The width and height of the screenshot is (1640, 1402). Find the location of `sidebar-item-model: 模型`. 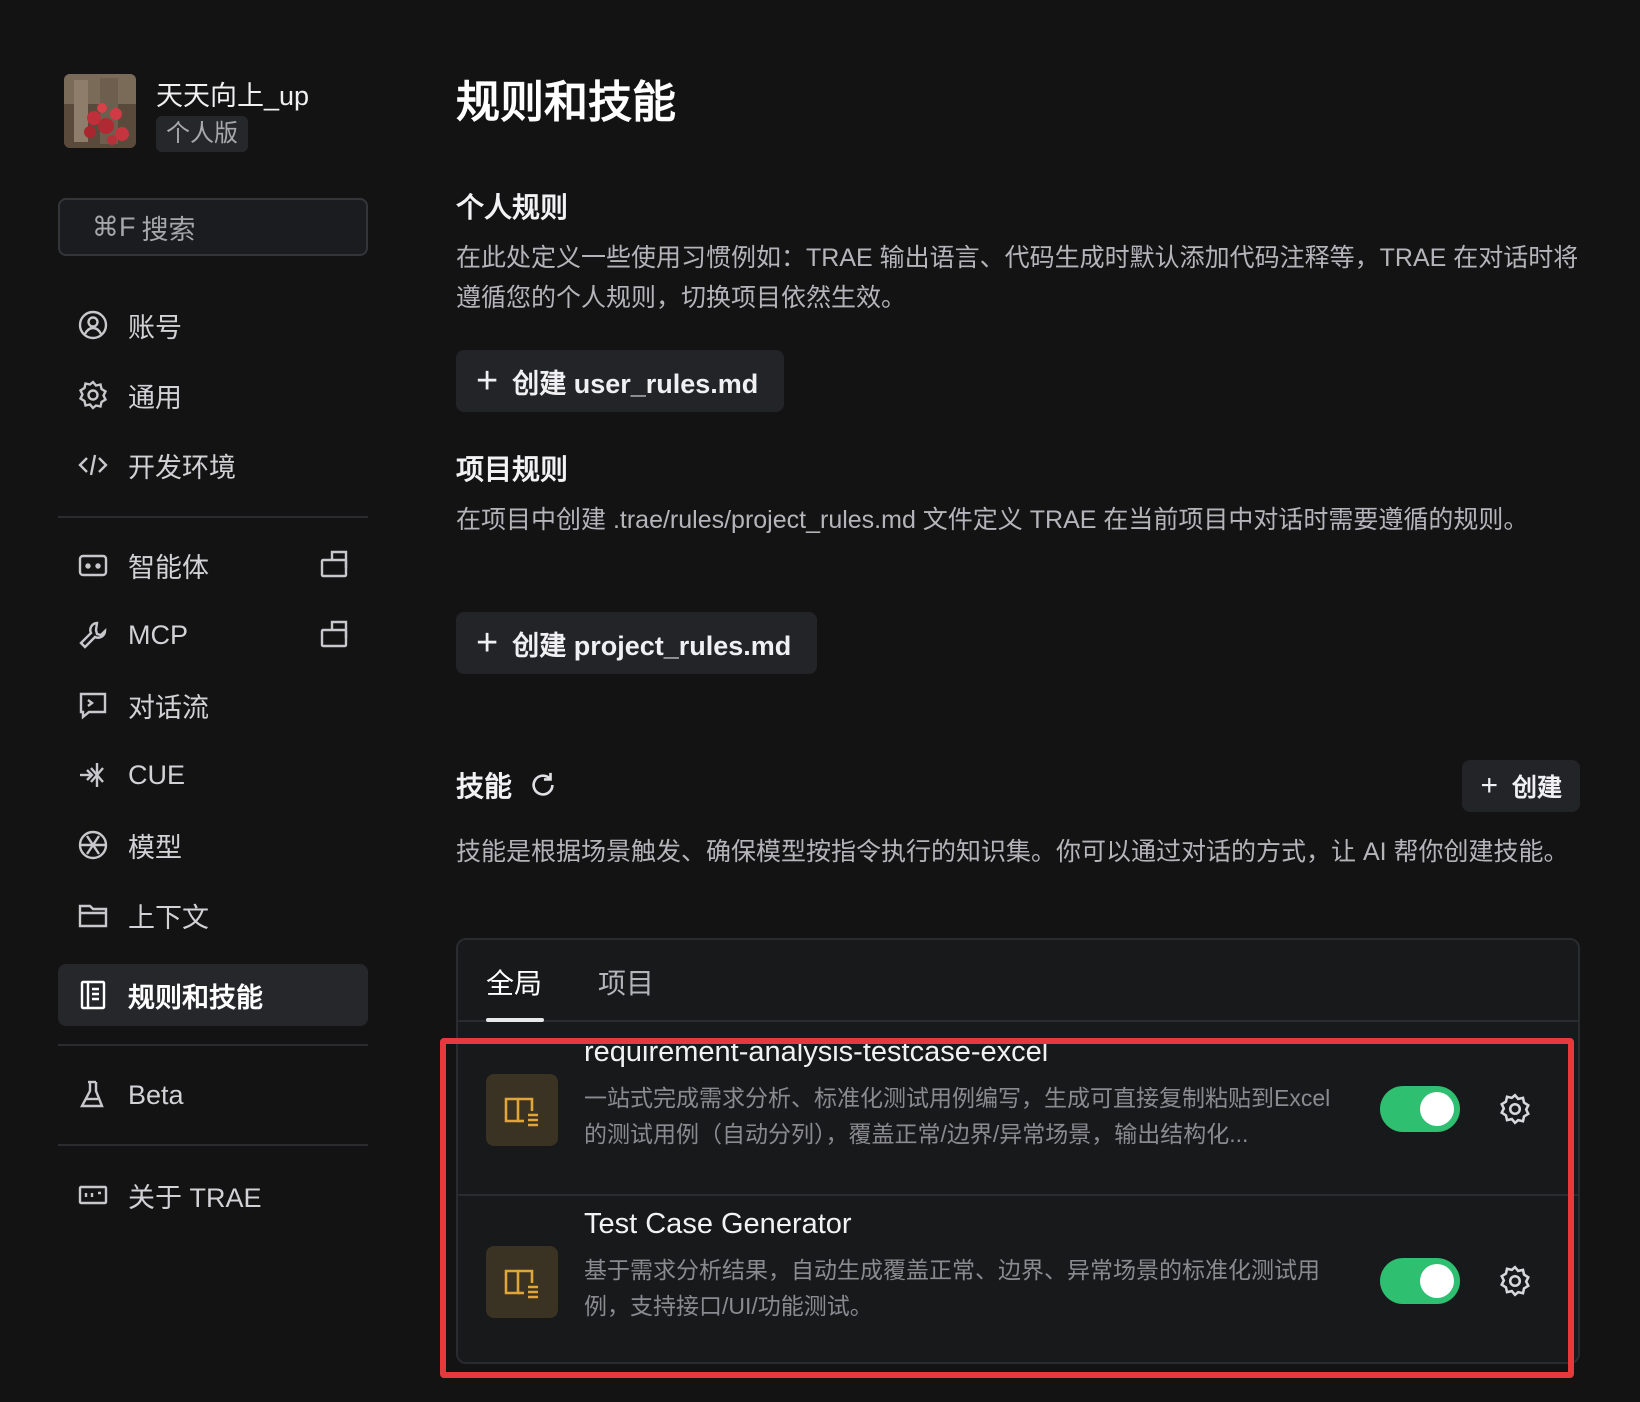

sidebar-item-model: 模型 is located at coordinates (213, 845).